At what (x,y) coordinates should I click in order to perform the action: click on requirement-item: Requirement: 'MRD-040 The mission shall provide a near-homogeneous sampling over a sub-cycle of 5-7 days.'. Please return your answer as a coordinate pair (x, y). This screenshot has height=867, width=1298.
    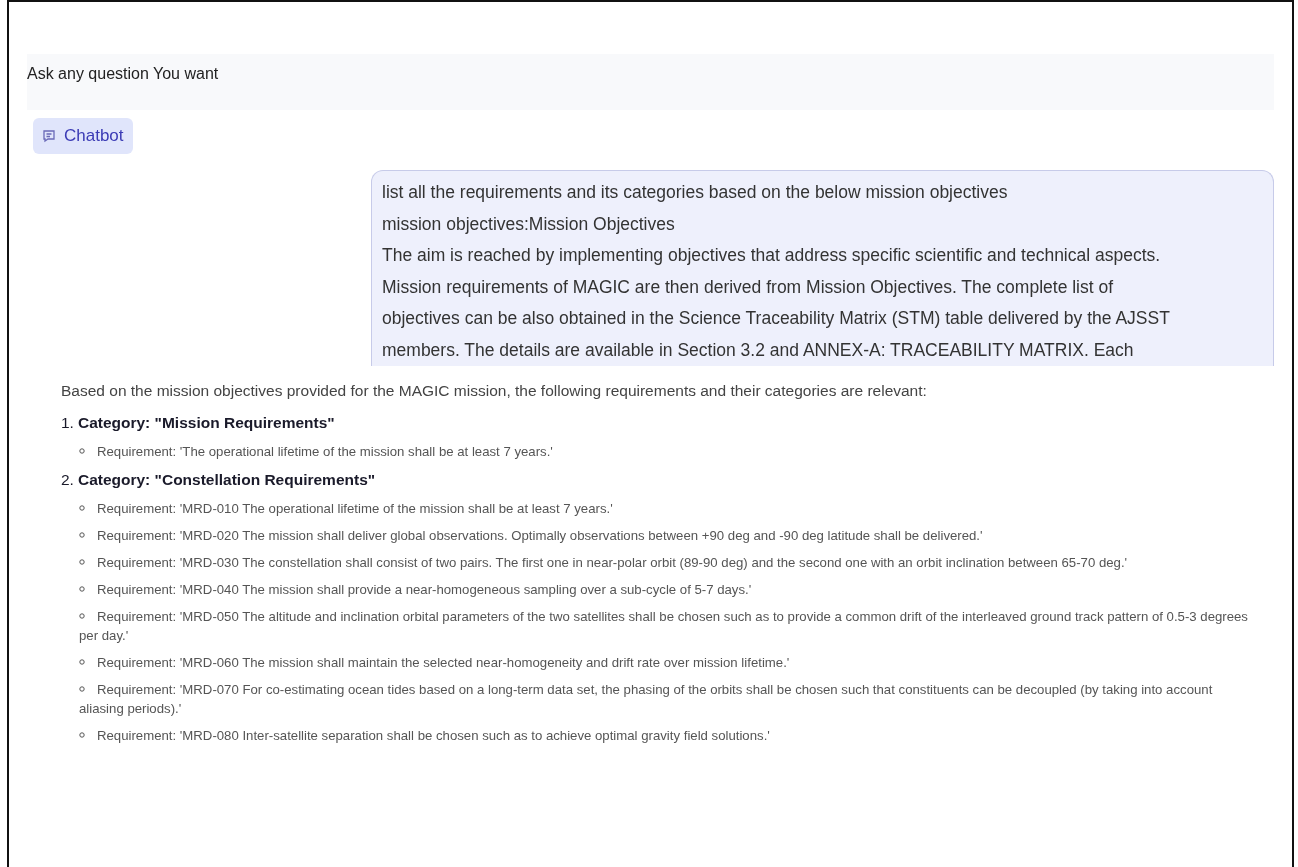
    Looking at the image, I should click on (664, 589).